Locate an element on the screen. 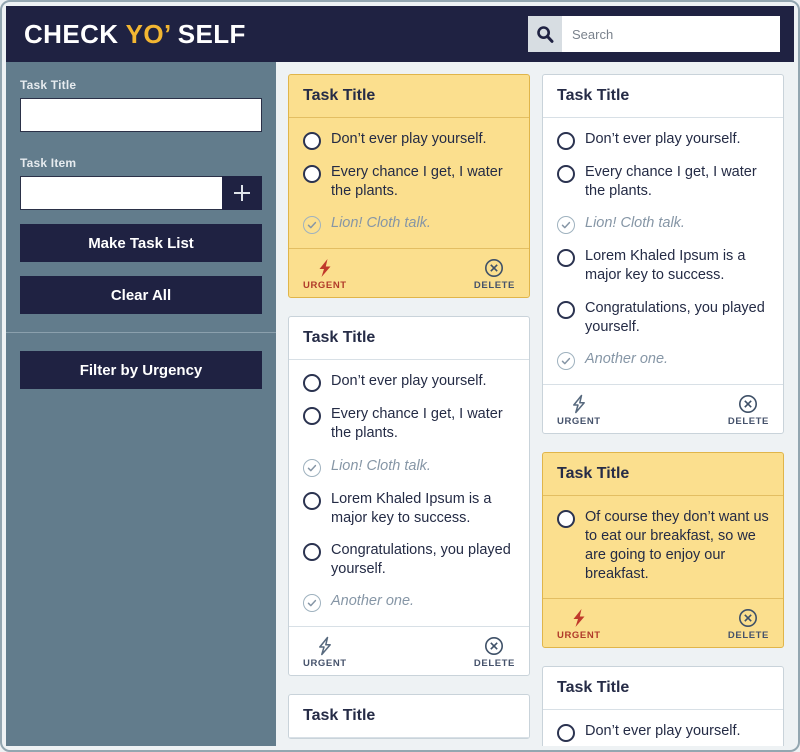 Image resolution: width=800 pixels, height=752 pixels. logo-text-accent: YO’ is located at coordinates (148, 33).